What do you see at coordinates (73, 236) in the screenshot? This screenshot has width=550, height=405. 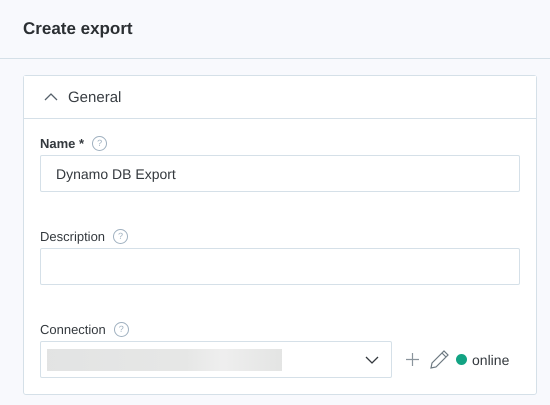 I see `field-label: Description` at bounding box center [73, 236].